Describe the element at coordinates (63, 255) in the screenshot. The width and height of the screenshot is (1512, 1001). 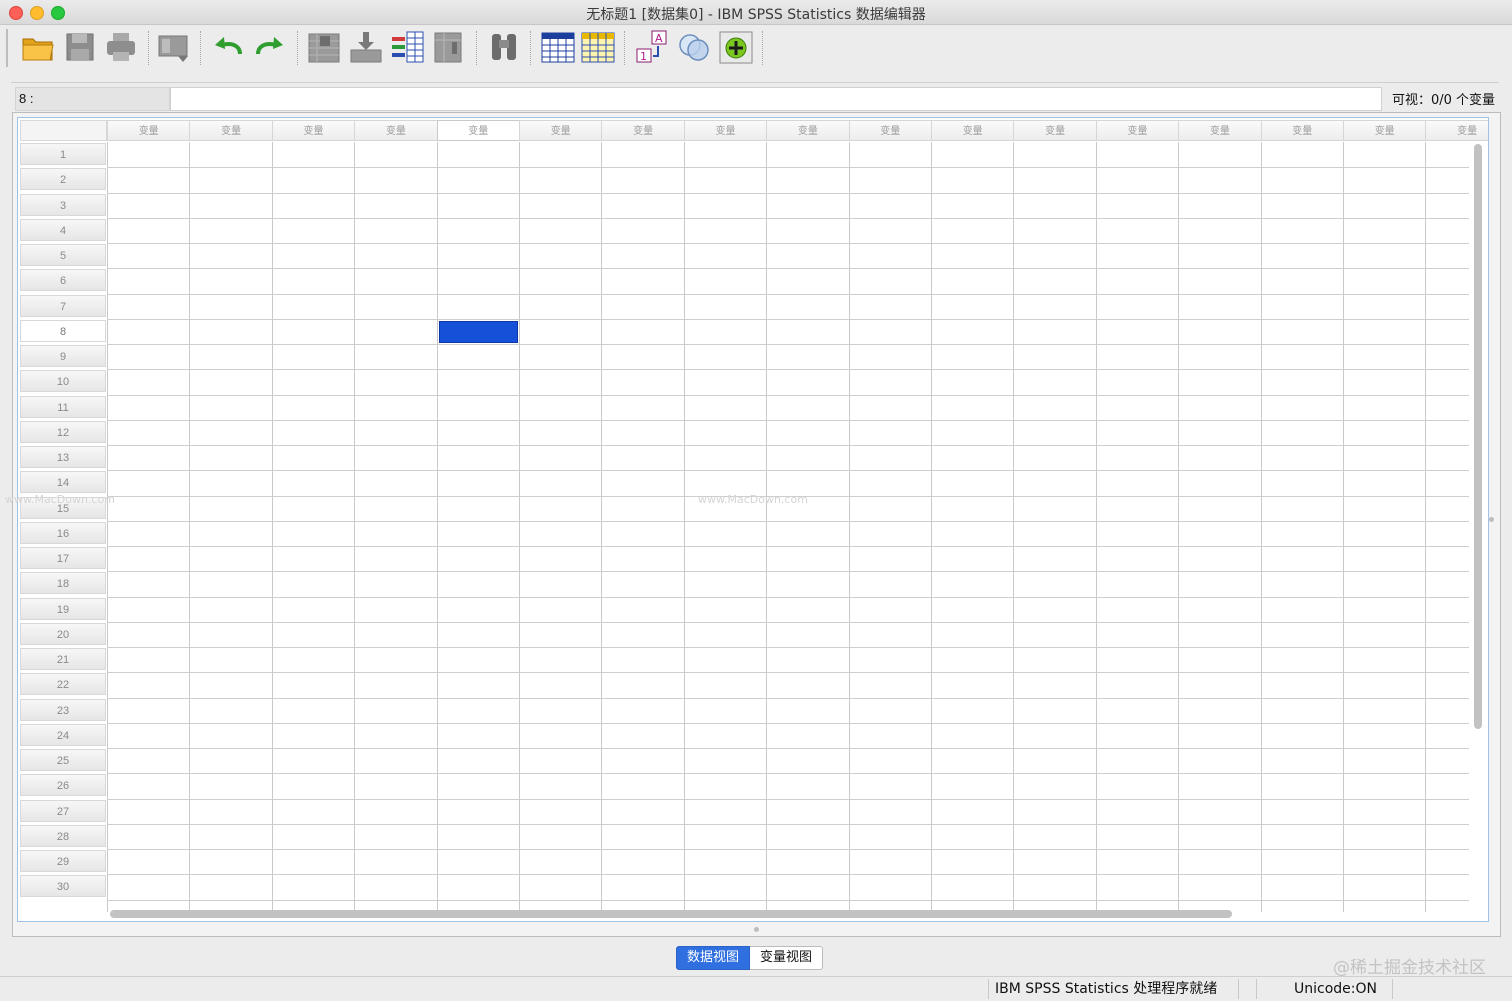
I see `row-header: 5` at that location.